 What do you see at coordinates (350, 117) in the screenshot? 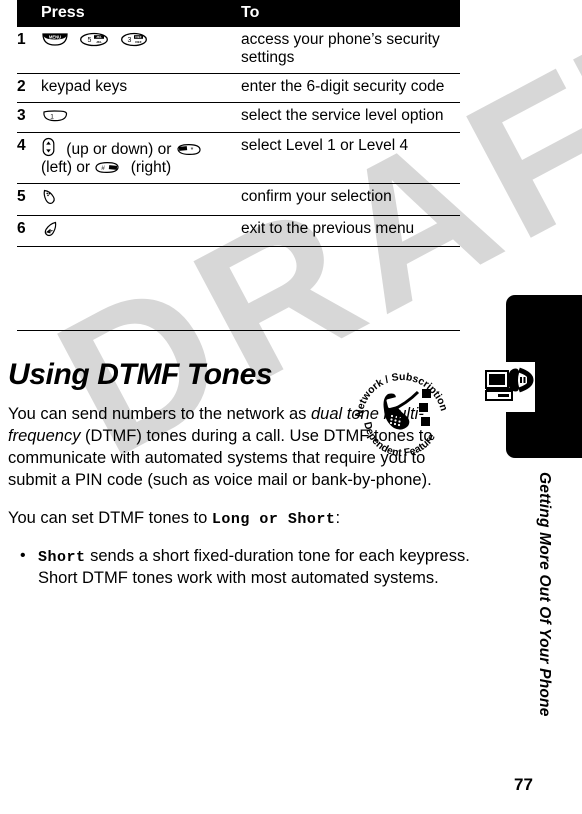
I see `to-cell: select the service level option` at bounding box center [350, 117].